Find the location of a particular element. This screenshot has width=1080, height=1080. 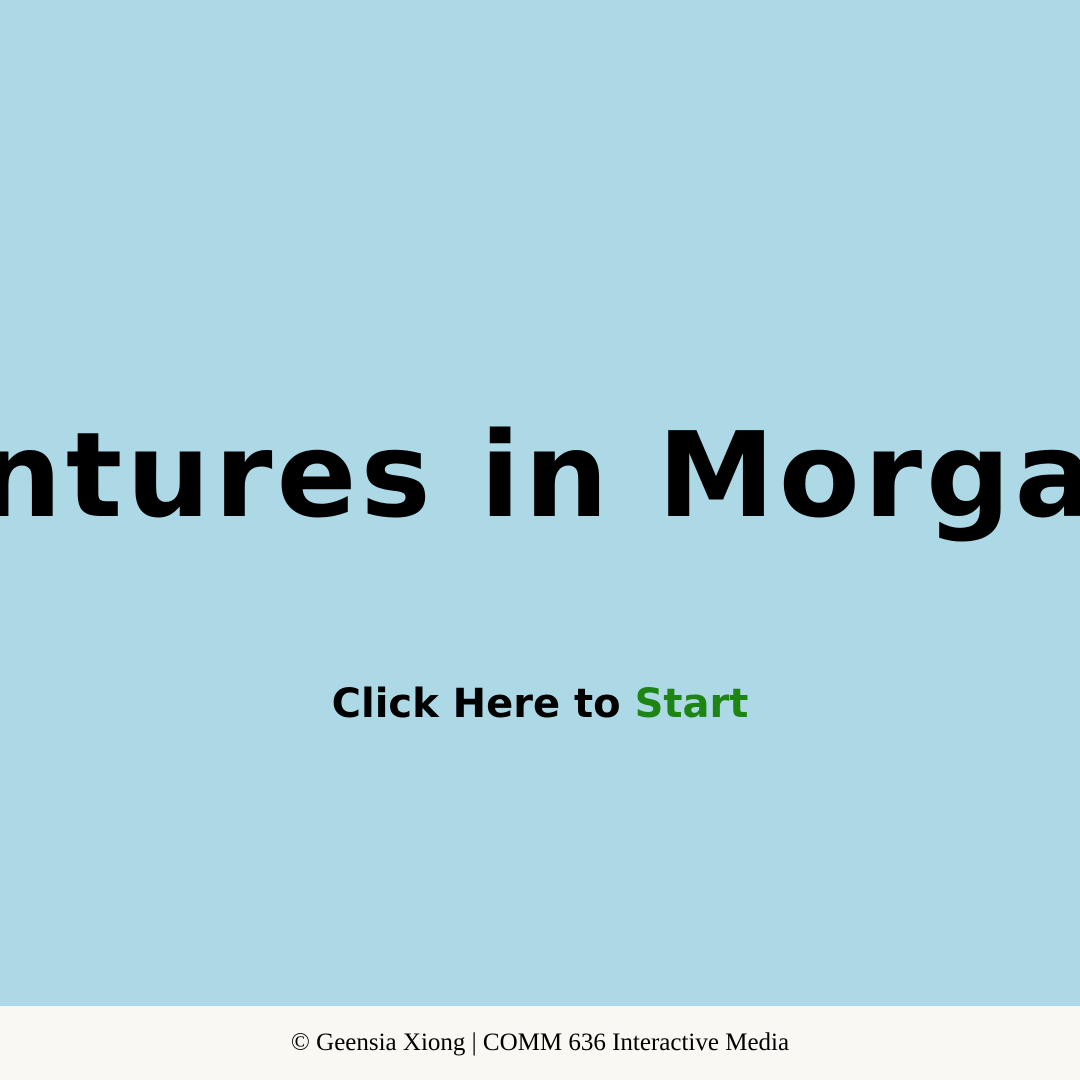

start-word: Start is located at coordinates (692, 704).